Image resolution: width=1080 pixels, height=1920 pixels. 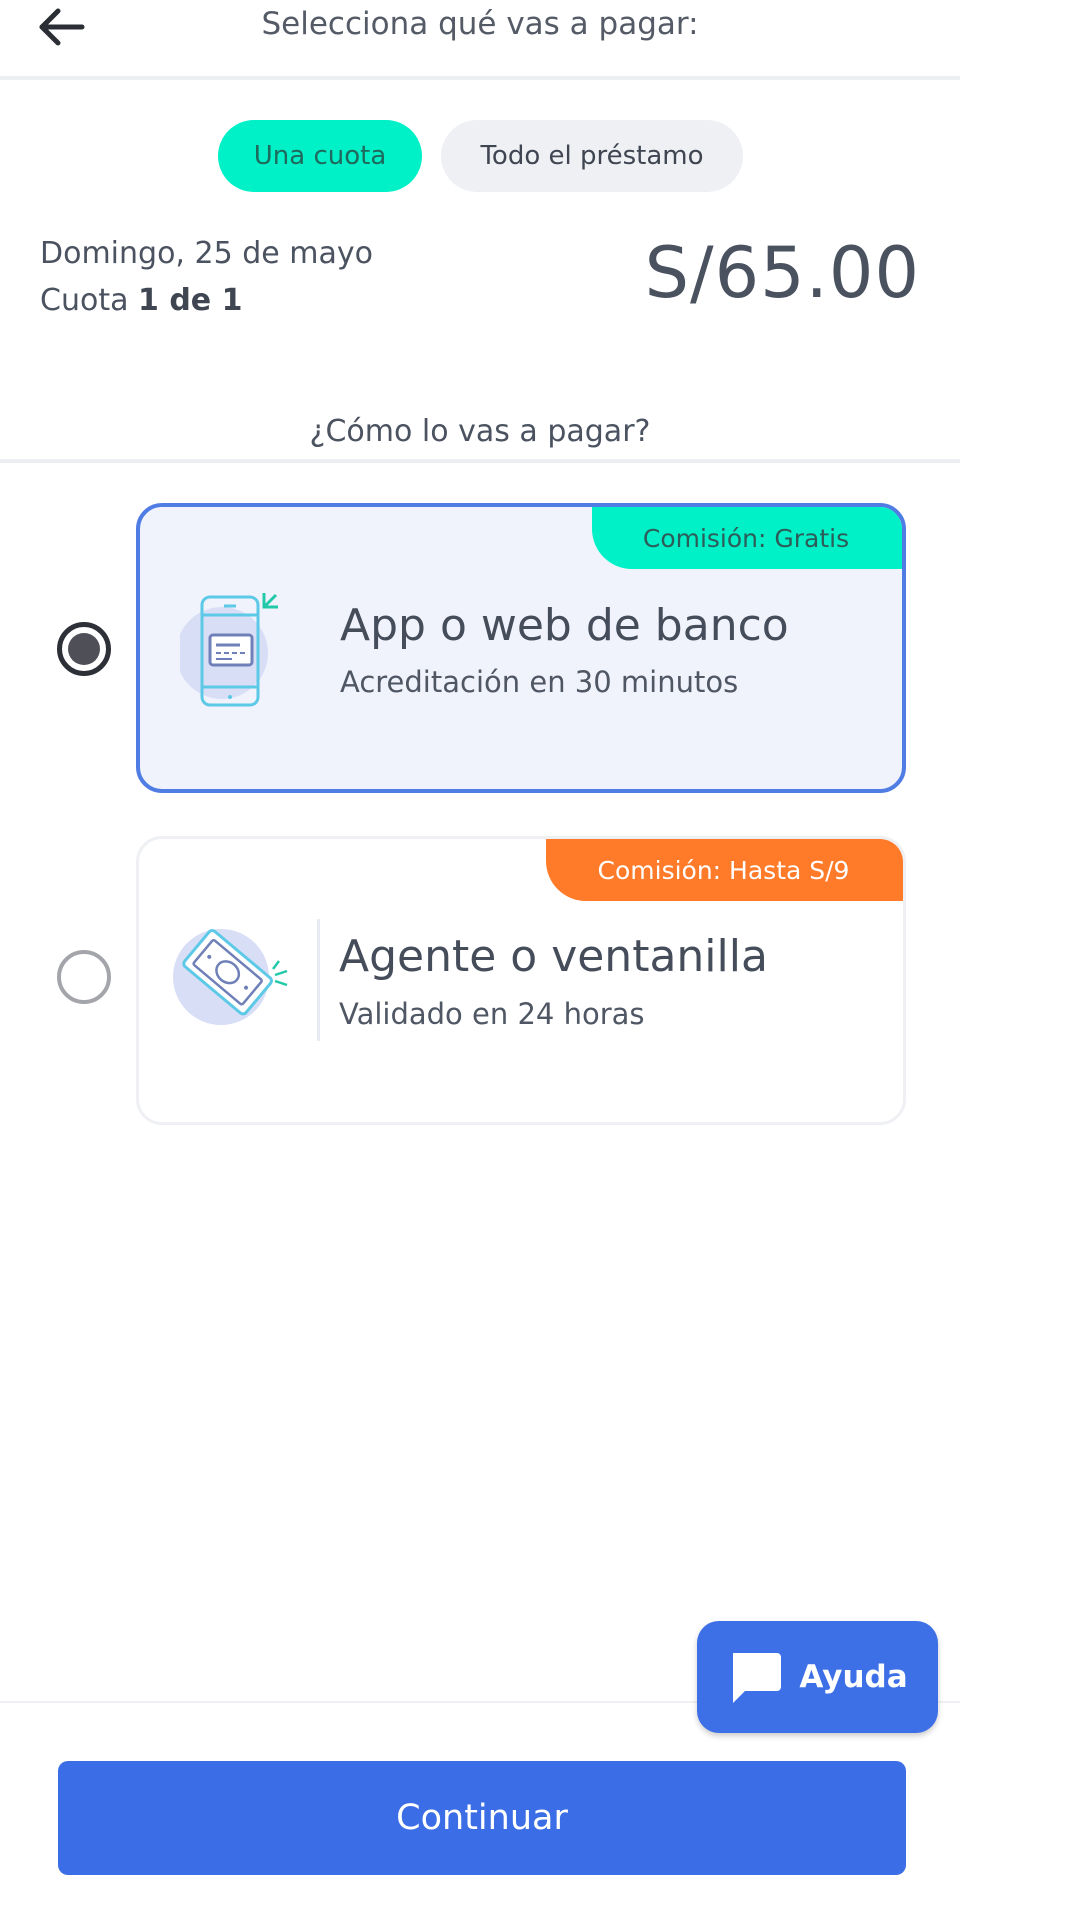 What do you see at coordinates (89, 300) in the screenshot?
I see `installment-count-prefix: Cuota` at bounding box center [89, 300].